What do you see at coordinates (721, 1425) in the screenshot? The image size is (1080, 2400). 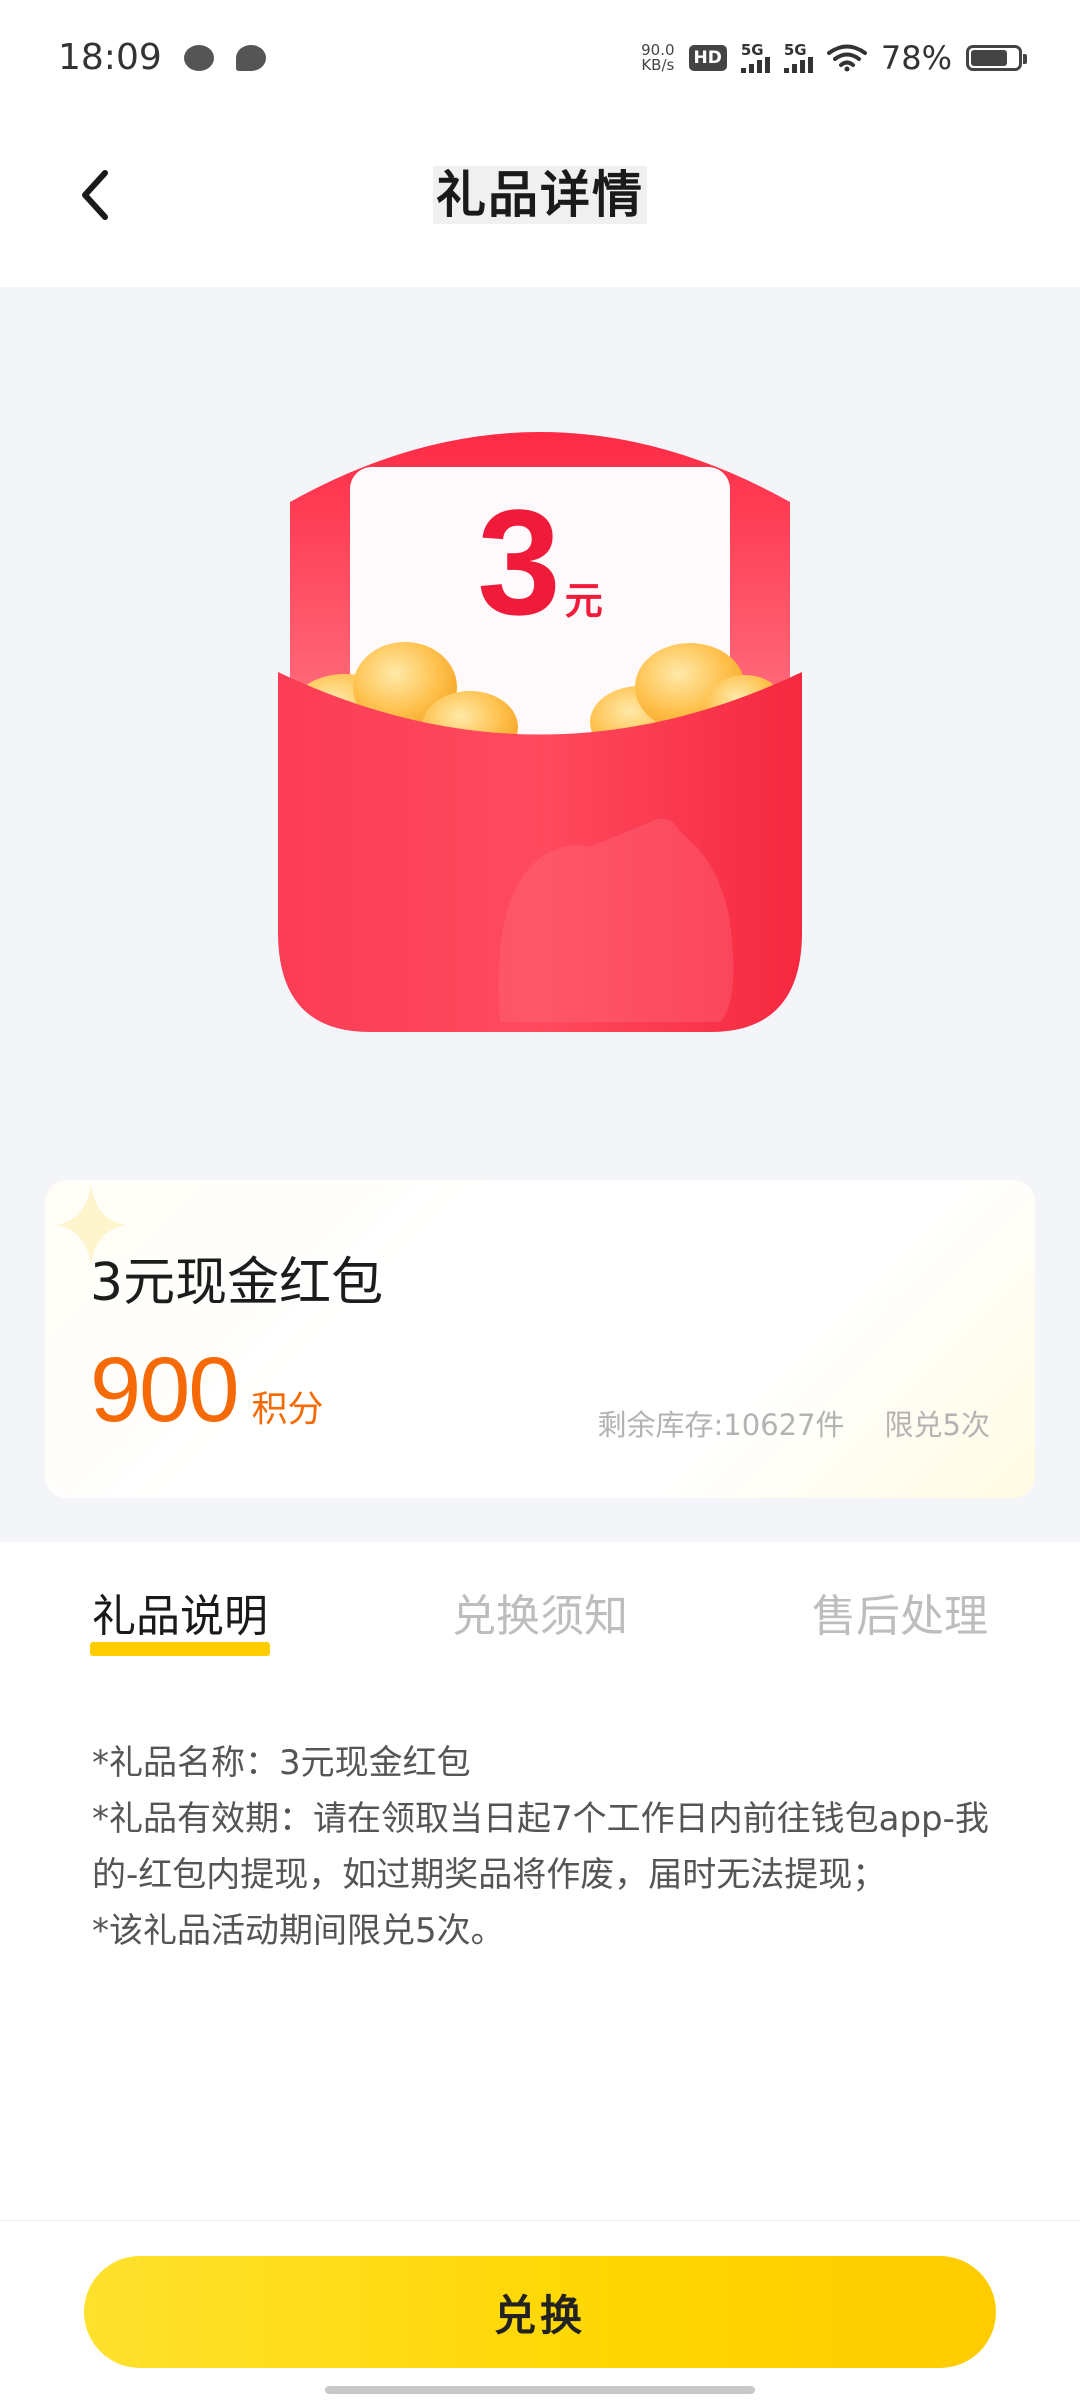 I see `stock-remaining: 剩余库存:10627件` at bounding box center [721, 1425].